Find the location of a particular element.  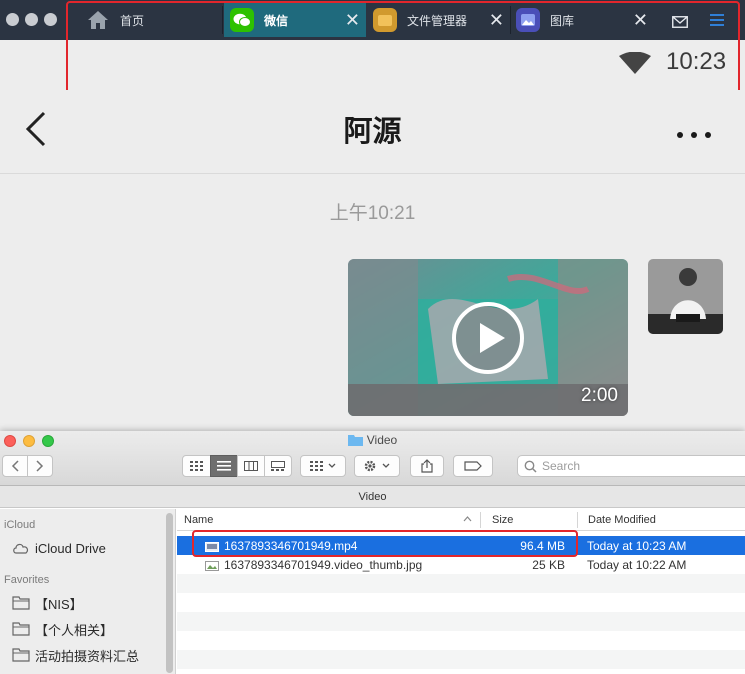

path-title-bar: Video is located at coordinates (372, 497).